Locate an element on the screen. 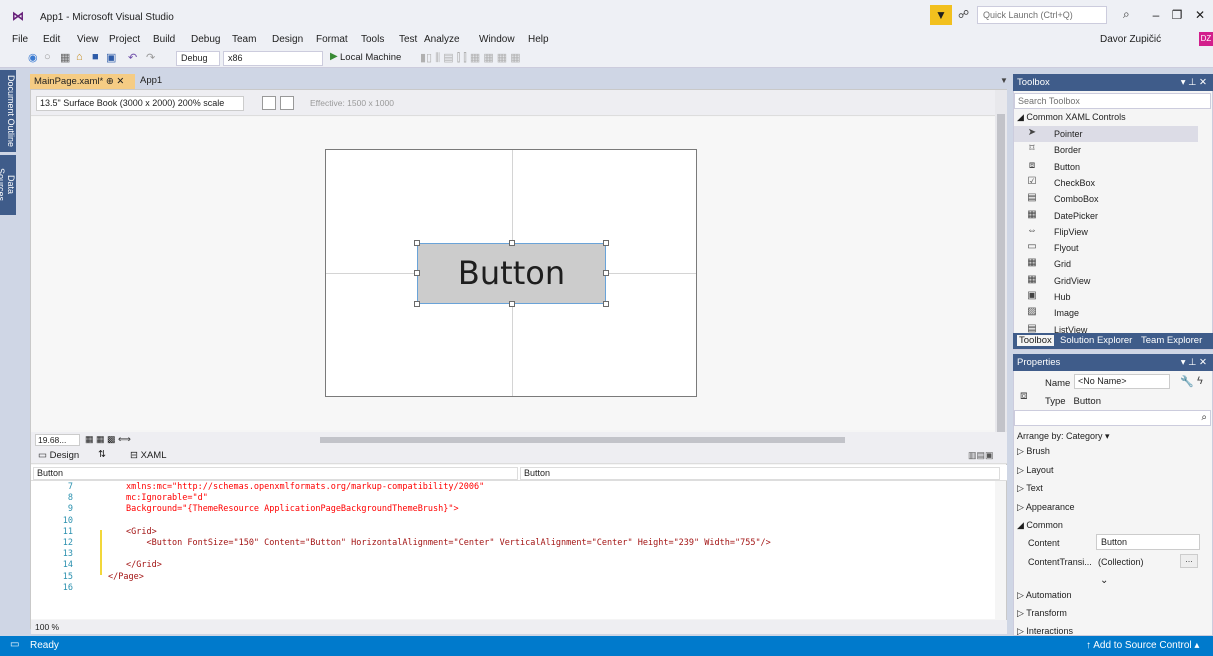 The width and height of the screenshot is (1213, 656). element-member-combo: Button is located at coordinates (760, 473).